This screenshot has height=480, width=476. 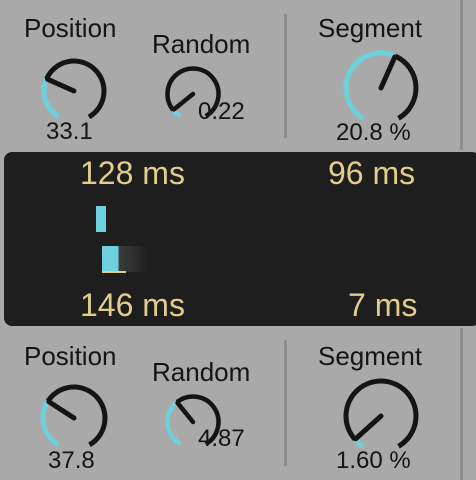 I want to click on position-label-2: Position, so click(x=70, y=356).